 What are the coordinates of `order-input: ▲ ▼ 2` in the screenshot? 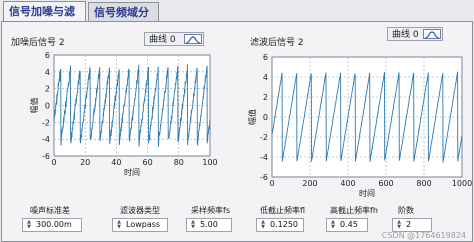 It's located at (412, 225).